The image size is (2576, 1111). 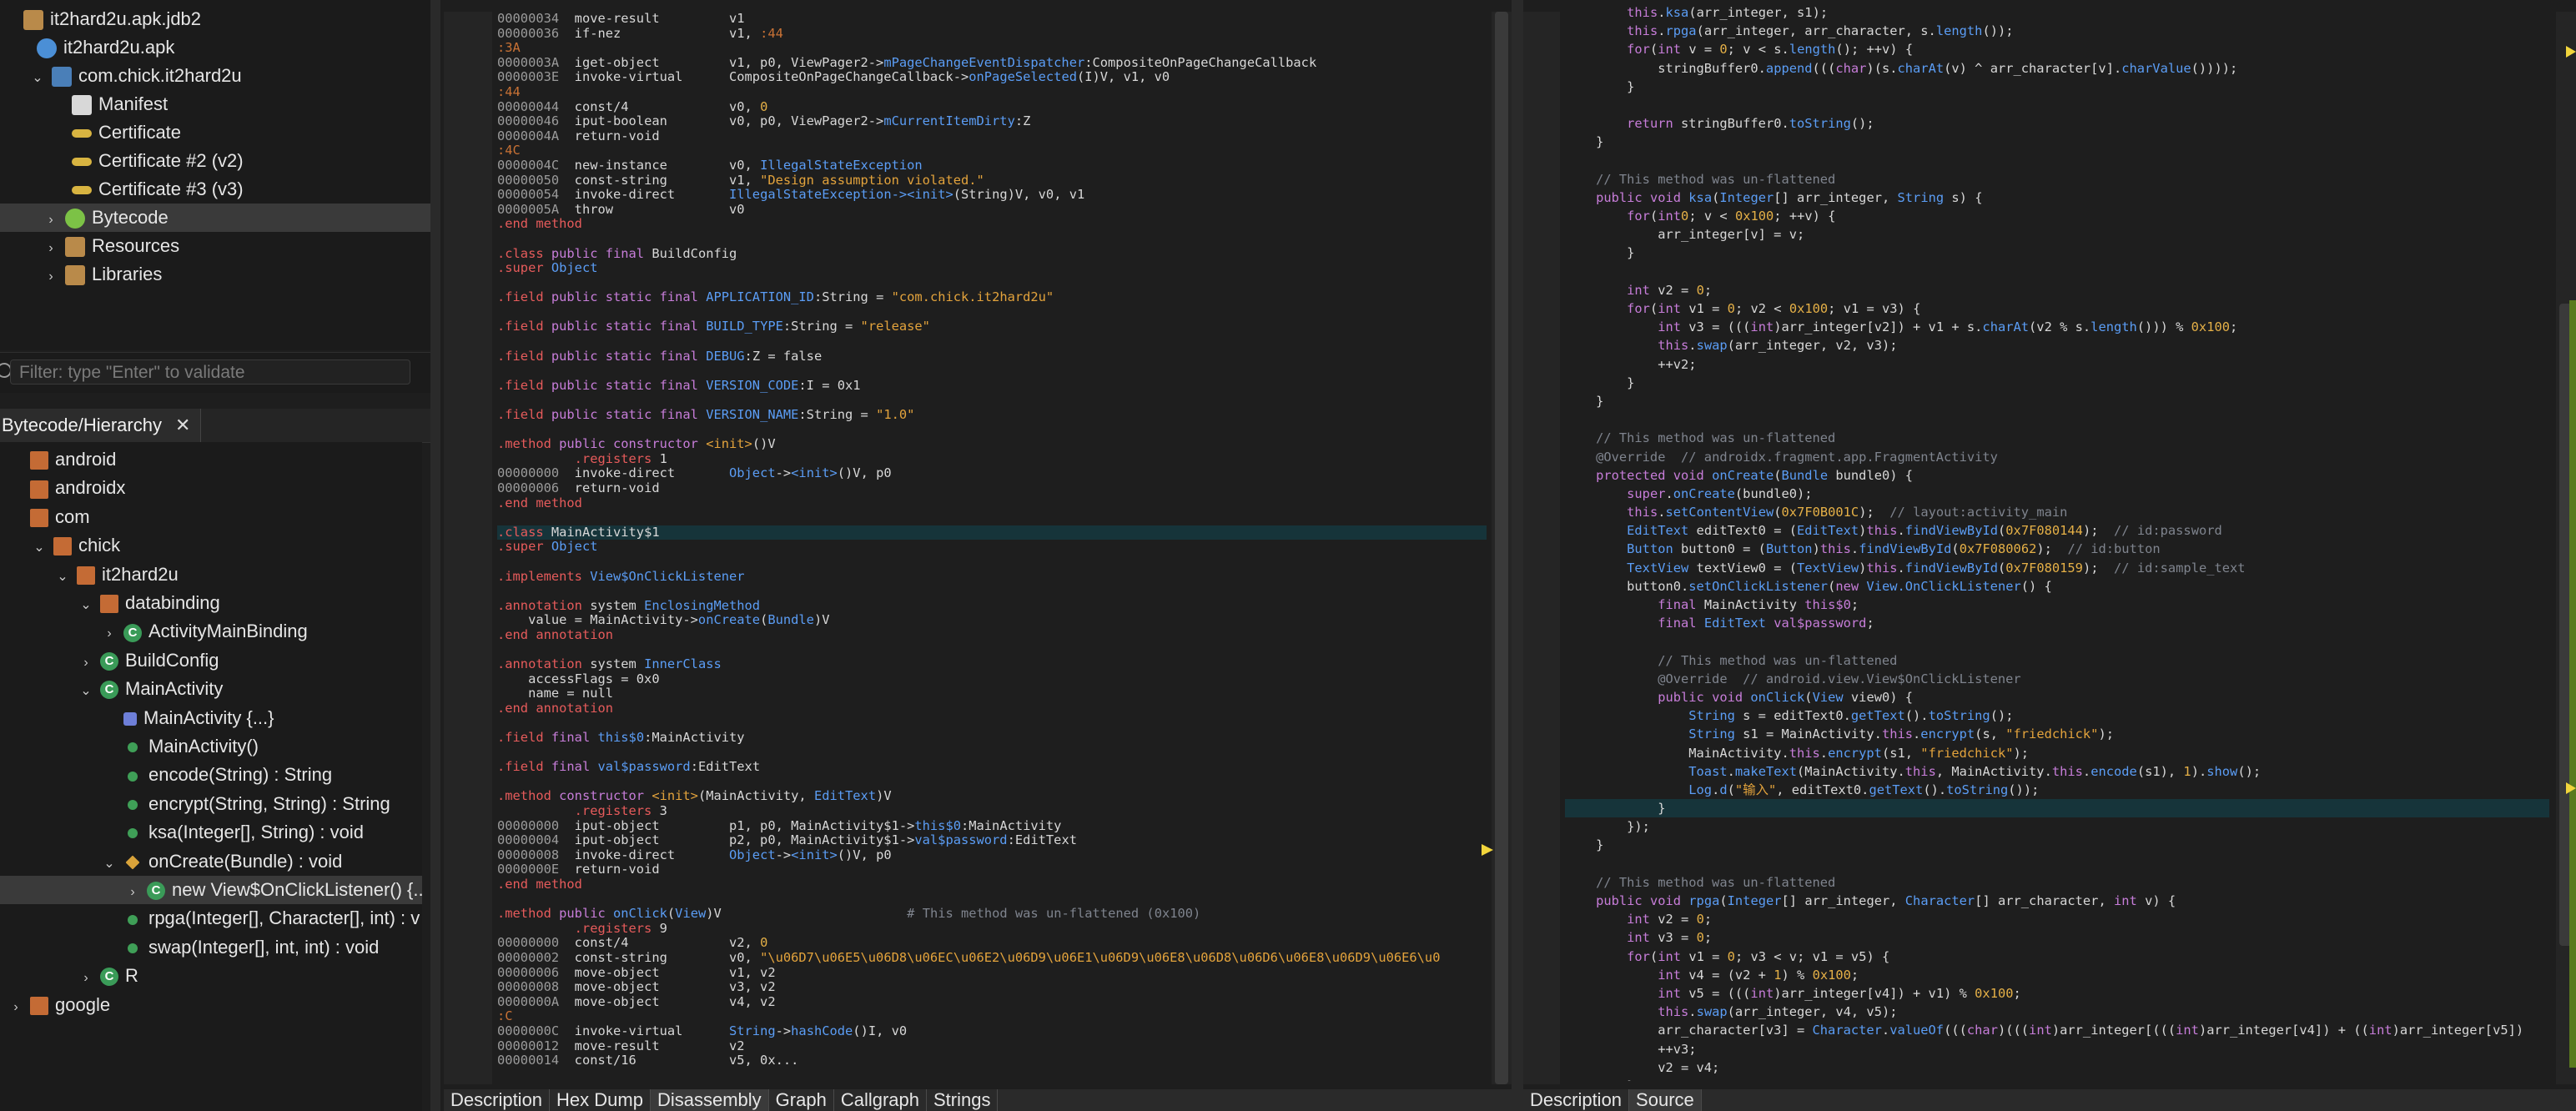 I want to click on tab-callgraph: Callgraph, so click(x=880, y=1100).